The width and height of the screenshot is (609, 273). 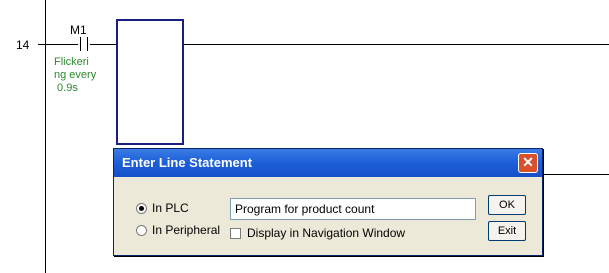 What do you see at coordinates (150, 82) in the screenshot?
I see `edit-cursor` at bounding box center [150, 82].